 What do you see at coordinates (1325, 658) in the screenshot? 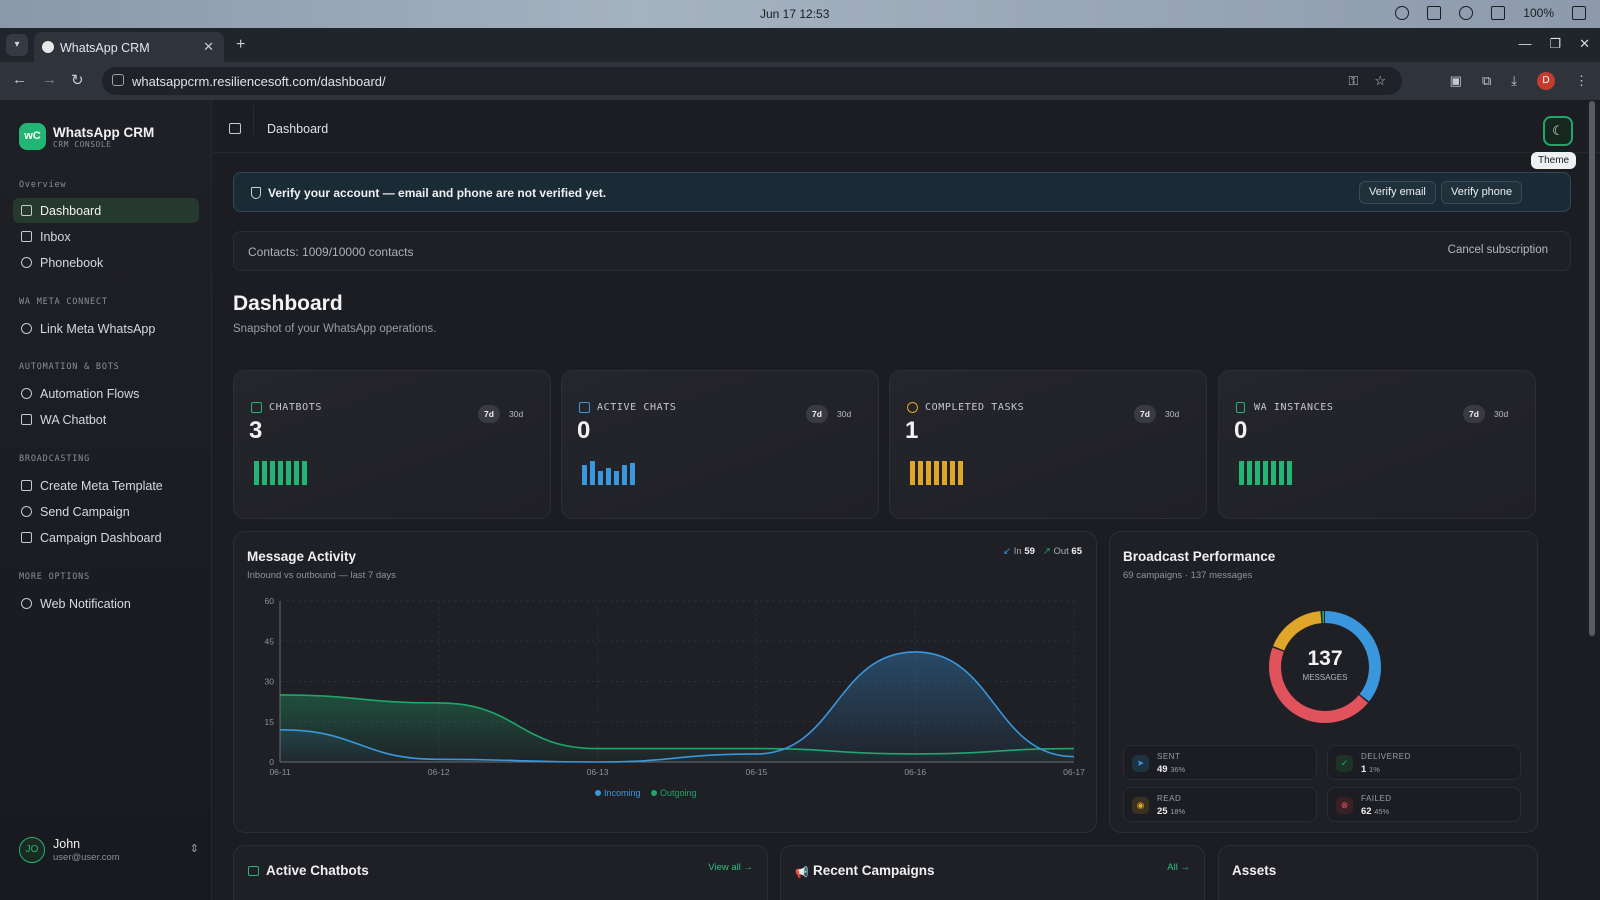
I see `donut-total: 137` at bounding box center [1325, 658].